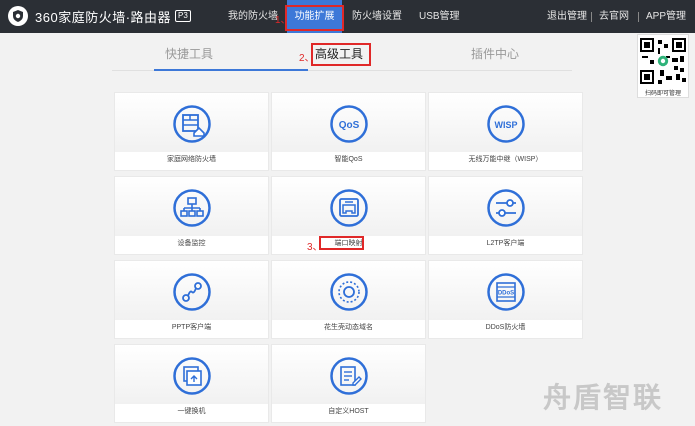 This screenshot has height=426, width=695. Describe the element at coordinates (231, 70) in the screenshot. I see `active-tab-indicator` at that location.